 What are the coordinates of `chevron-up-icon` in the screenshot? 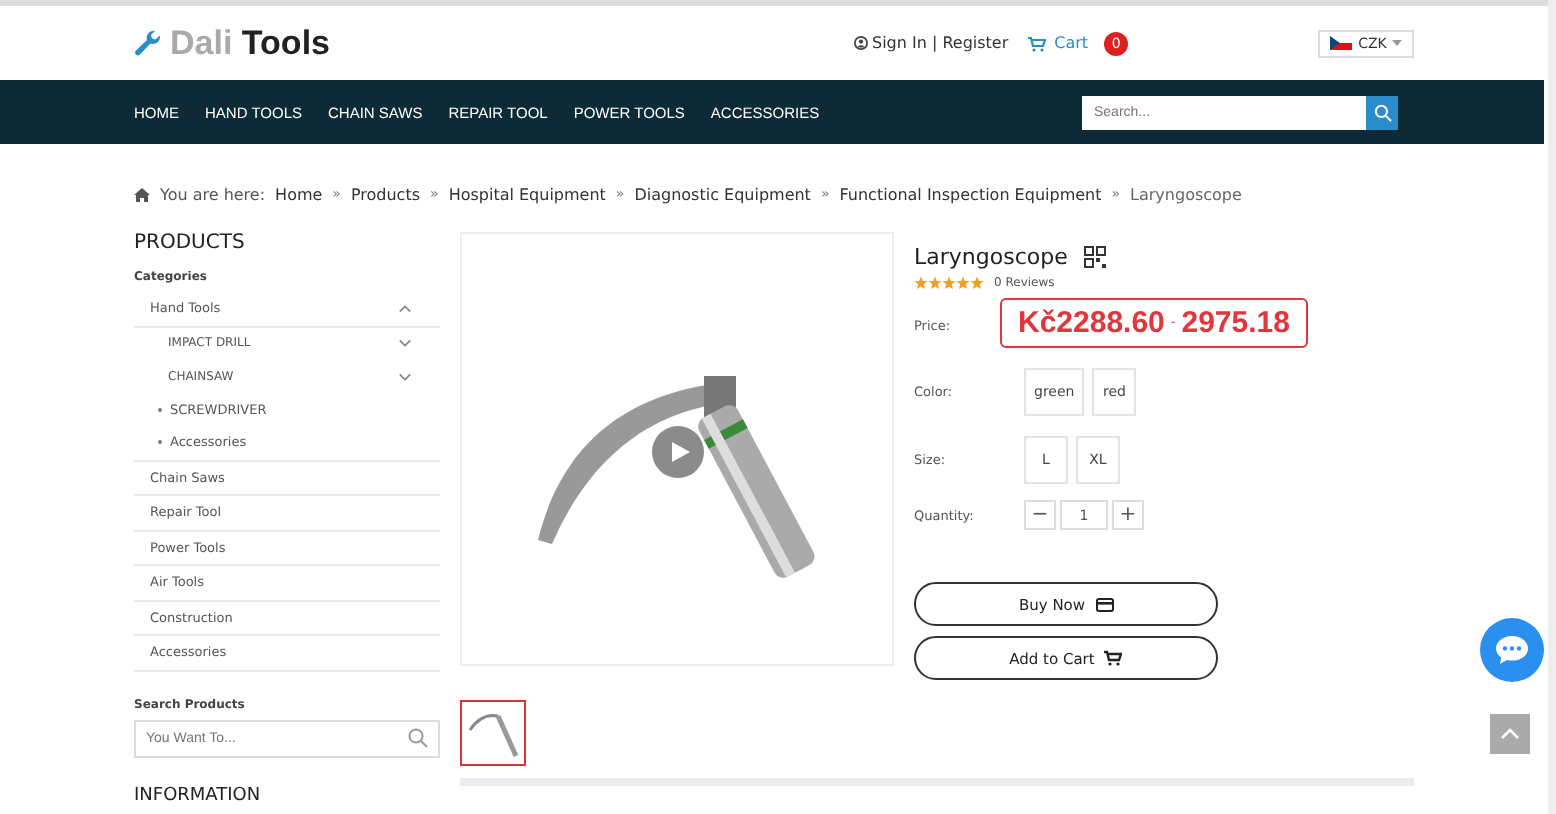 It's located at (1510, 734).